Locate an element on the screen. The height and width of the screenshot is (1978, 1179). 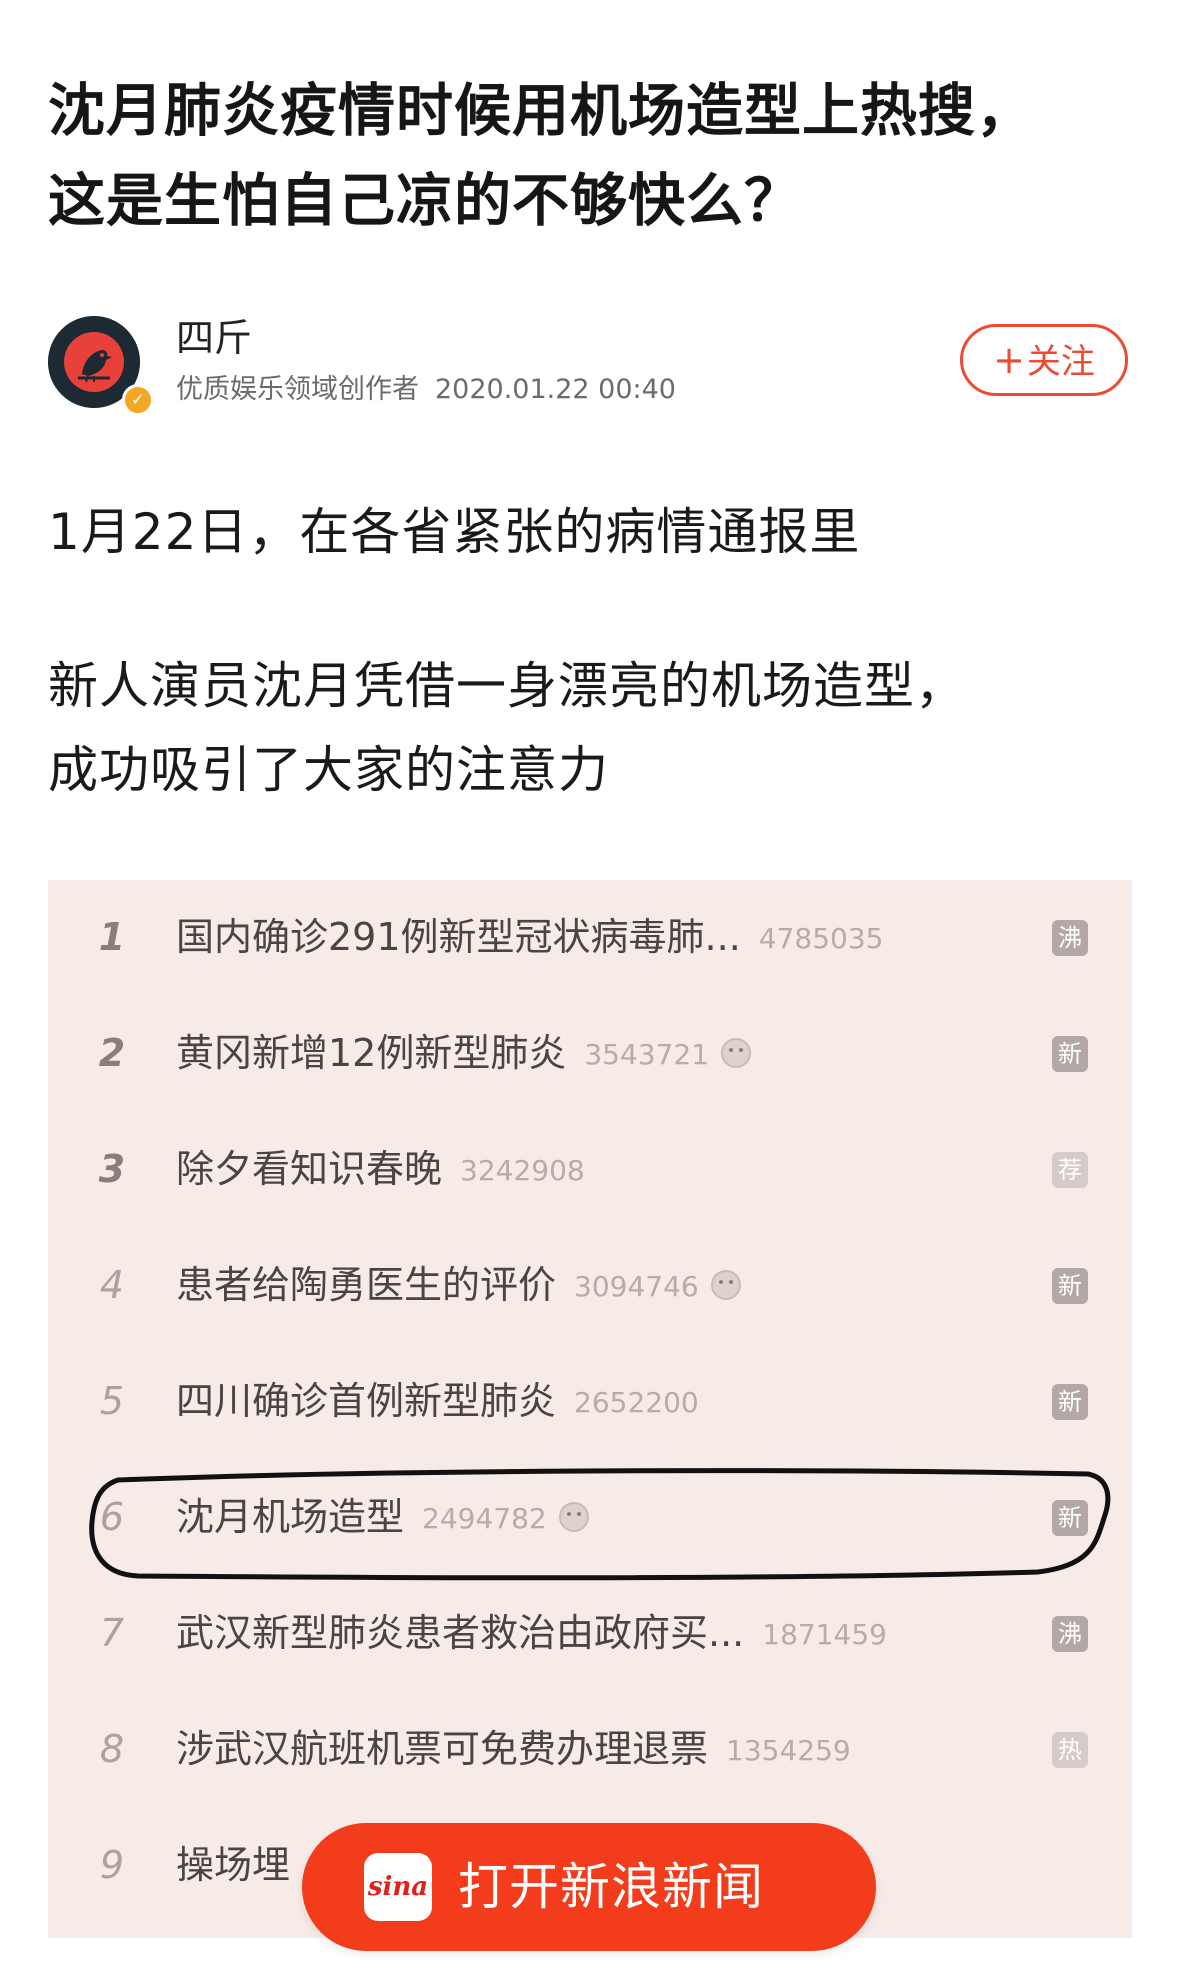
hot-search-count: 4785035 is located at coordinates (821, 938).